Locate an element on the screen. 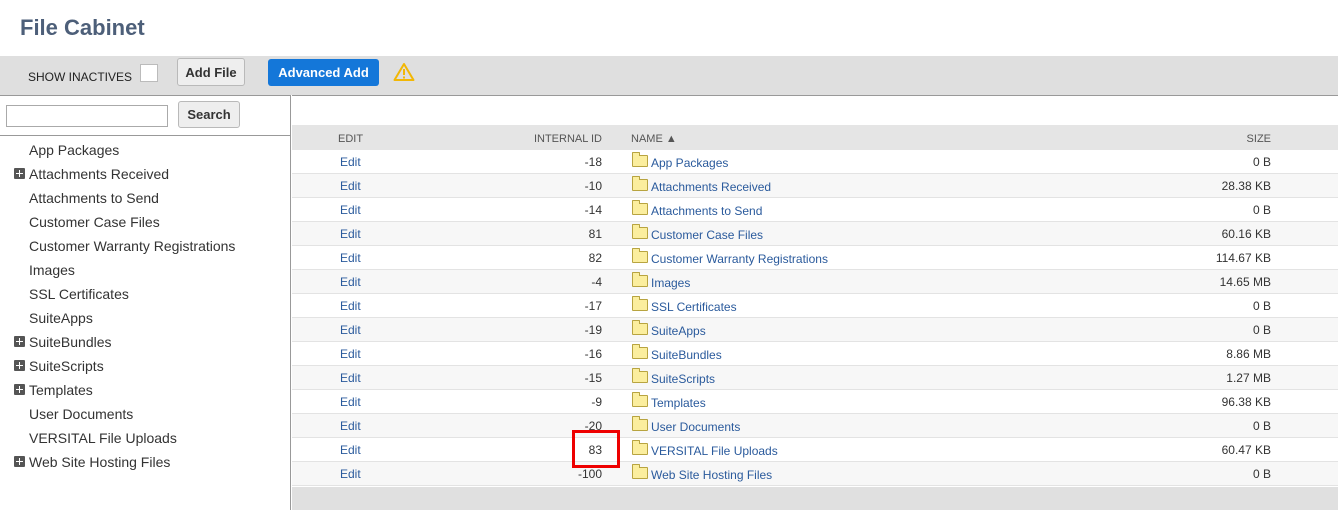  column-header-size: SIZE is located at coordinates (1259, 139).